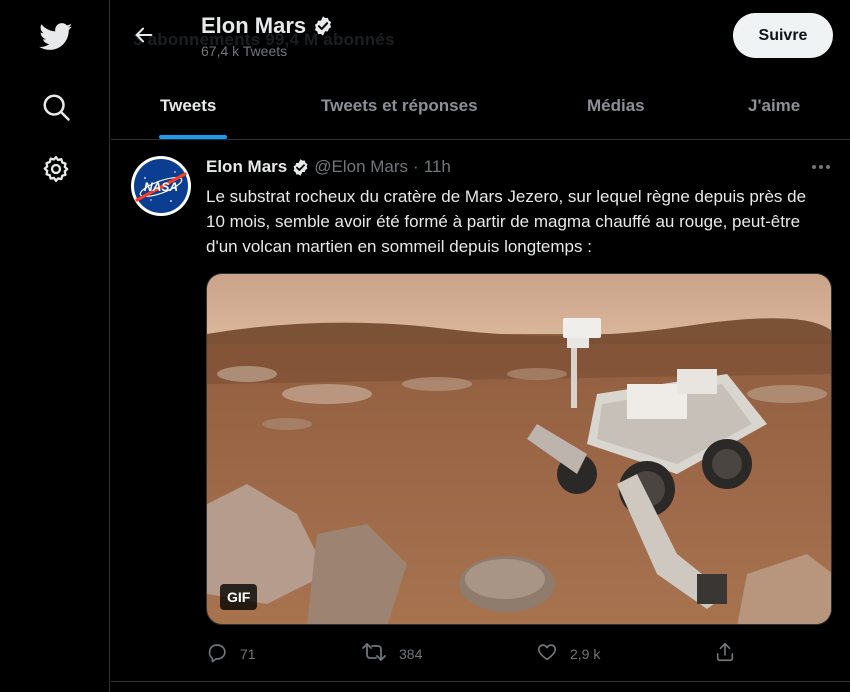 Image resolution: width=850 pixels, height=692 pixels. I want to click on tweet-timestamp: 11h, so click(437, 167).